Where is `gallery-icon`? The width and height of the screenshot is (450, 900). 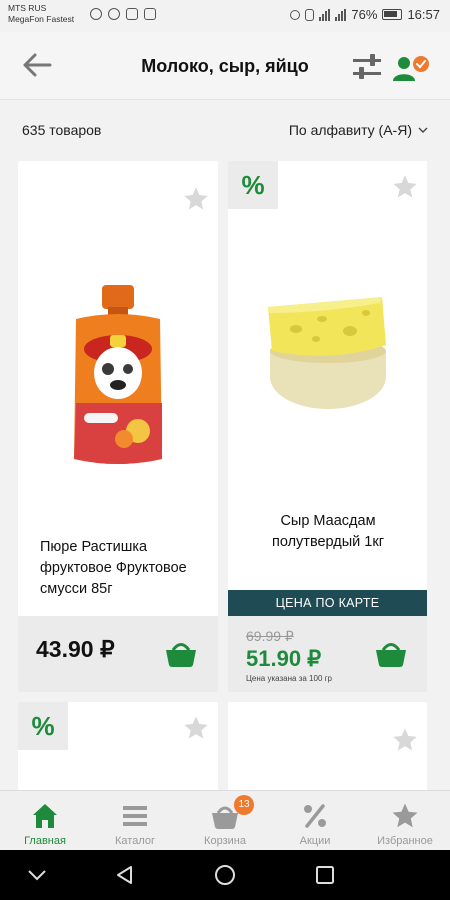
gallery-icon is located at coordinates (132, 14).